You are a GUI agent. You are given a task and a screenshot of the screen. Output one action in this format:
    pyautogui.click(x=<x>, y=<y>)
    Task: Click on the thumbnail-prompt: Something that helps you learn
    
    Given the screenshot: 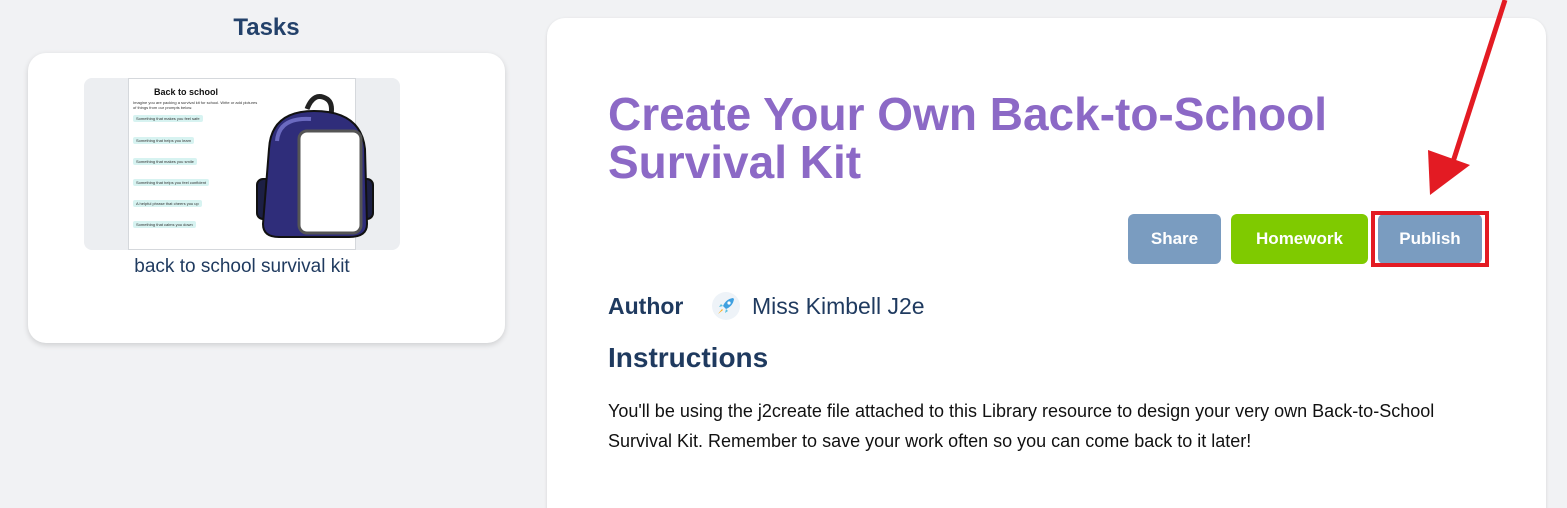 What is the action you would take?
    pyautogui.click(x=164, y=140)
    